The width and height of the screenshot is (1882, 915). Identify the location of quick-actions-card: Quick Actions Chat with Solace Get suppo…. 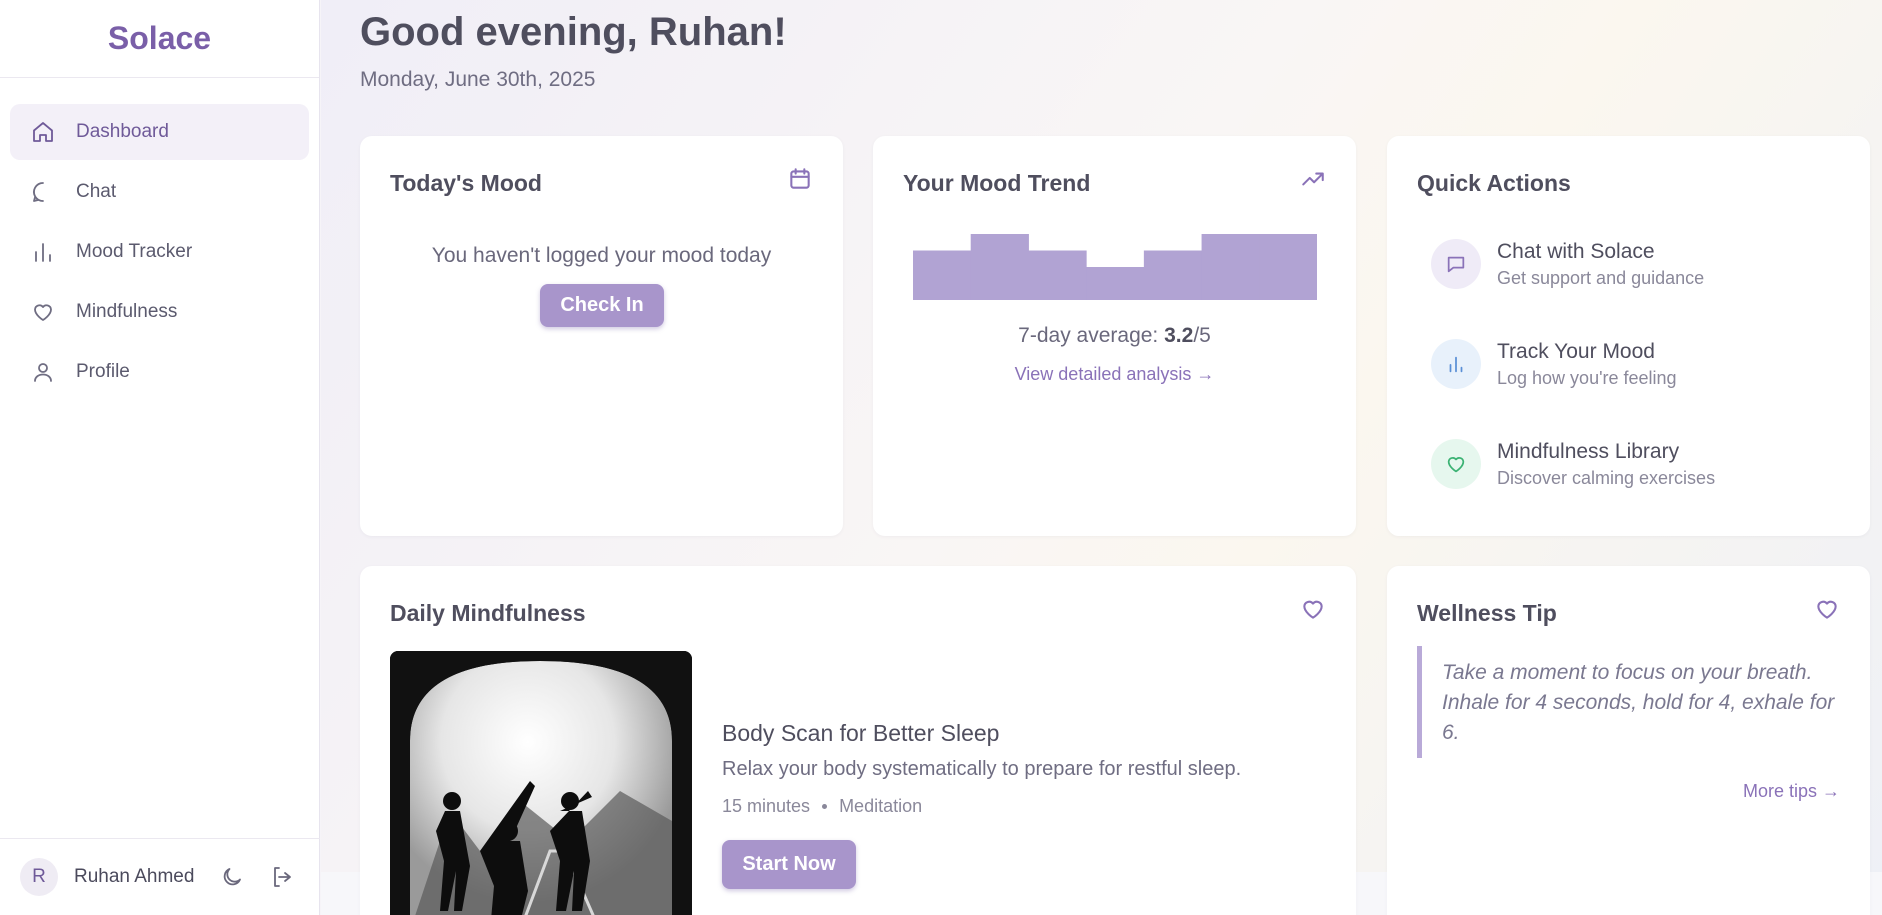
(1628, 336).